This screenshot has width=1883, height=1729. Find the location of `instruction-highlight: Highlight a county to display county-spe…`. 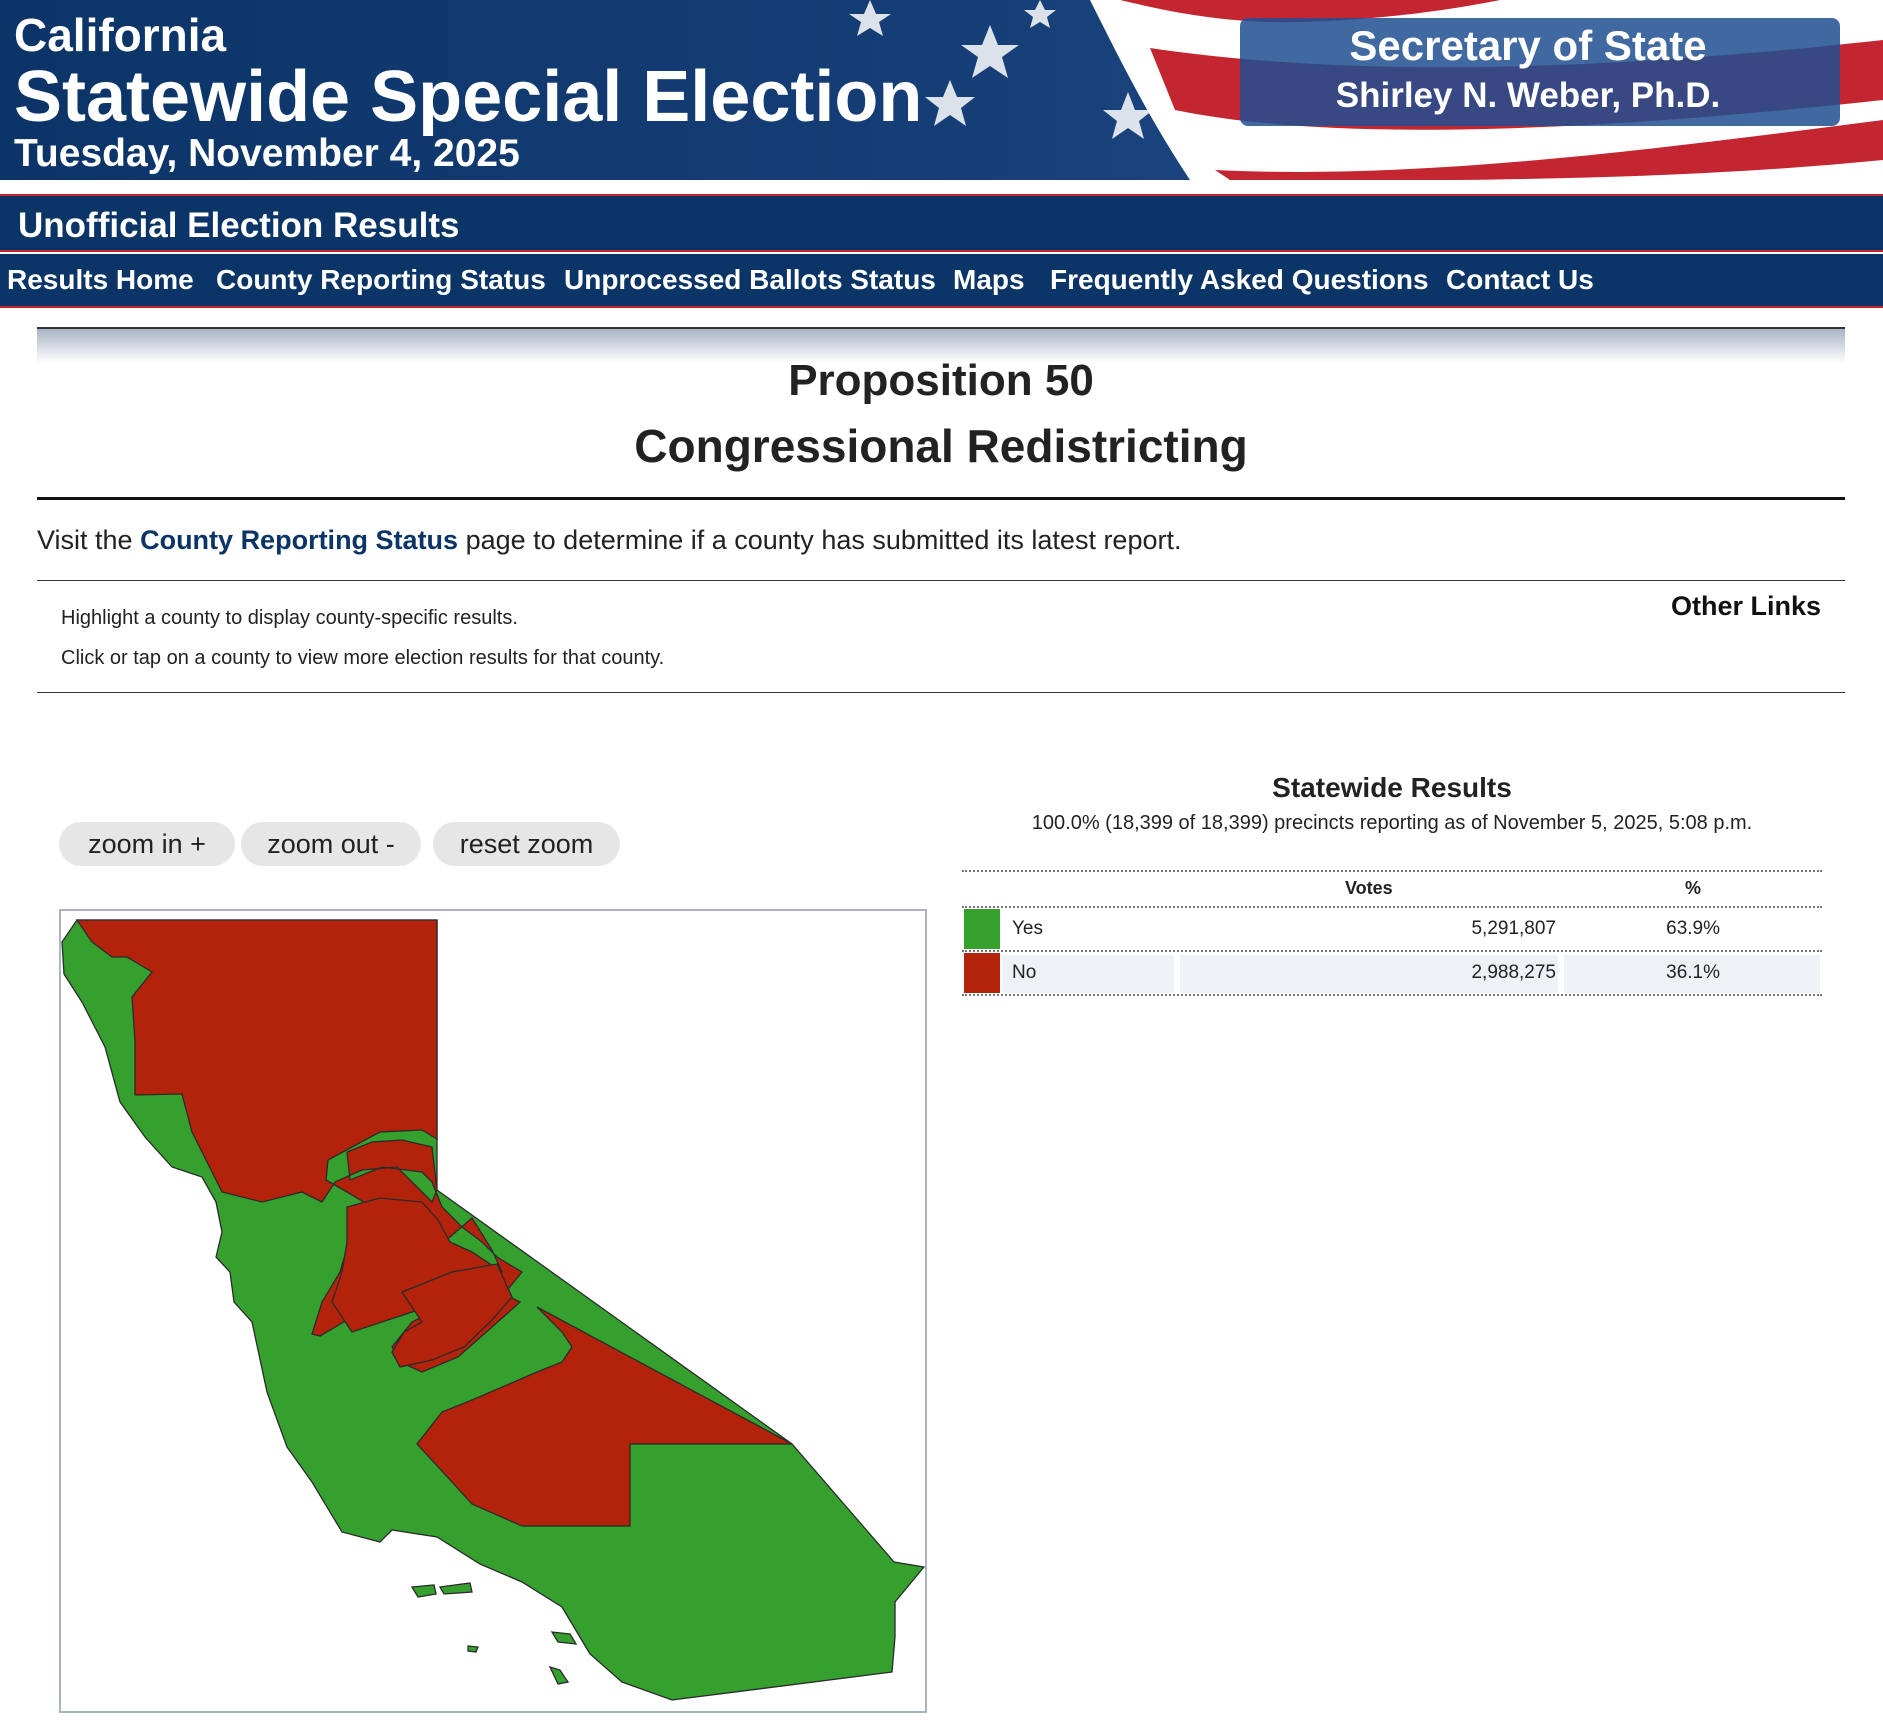

instruction-highlight: Highlight a county to display county-spe… is located at coordinates (289, 618).